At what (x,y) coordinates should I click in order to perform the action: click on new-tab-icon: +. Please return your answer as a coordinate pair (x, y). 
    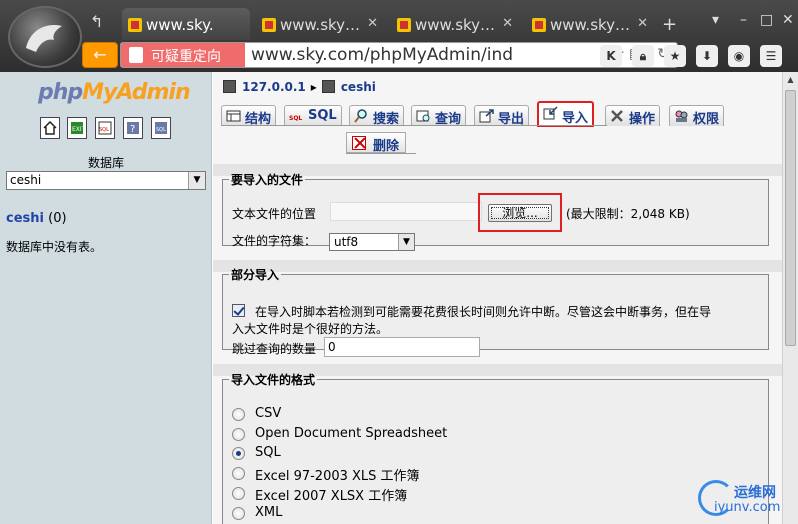
    Looking at the image, I should click on (669, 24).